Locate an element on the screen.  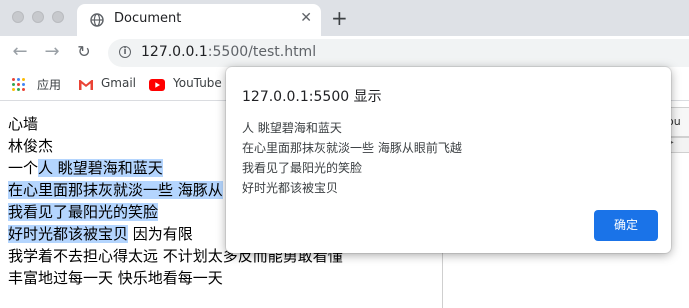
url-text: 127.0.0.1:5500/test.html is located at coordinates (229, 52).